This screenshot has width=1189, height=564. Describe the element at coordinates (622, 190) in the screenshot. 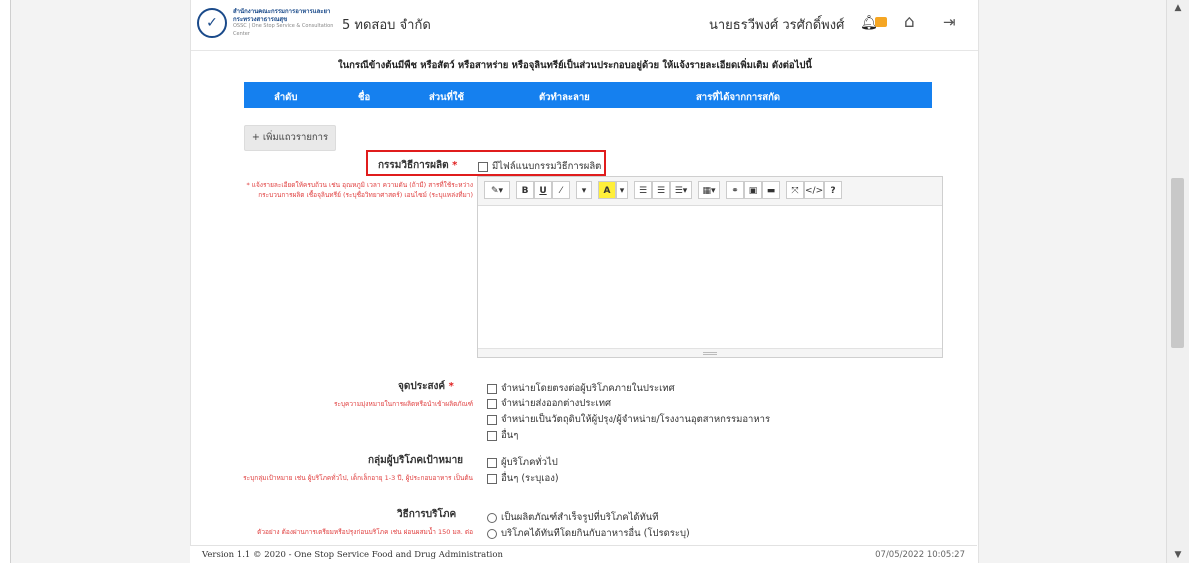

I see `color-dropdown-button: ▾` at that location.